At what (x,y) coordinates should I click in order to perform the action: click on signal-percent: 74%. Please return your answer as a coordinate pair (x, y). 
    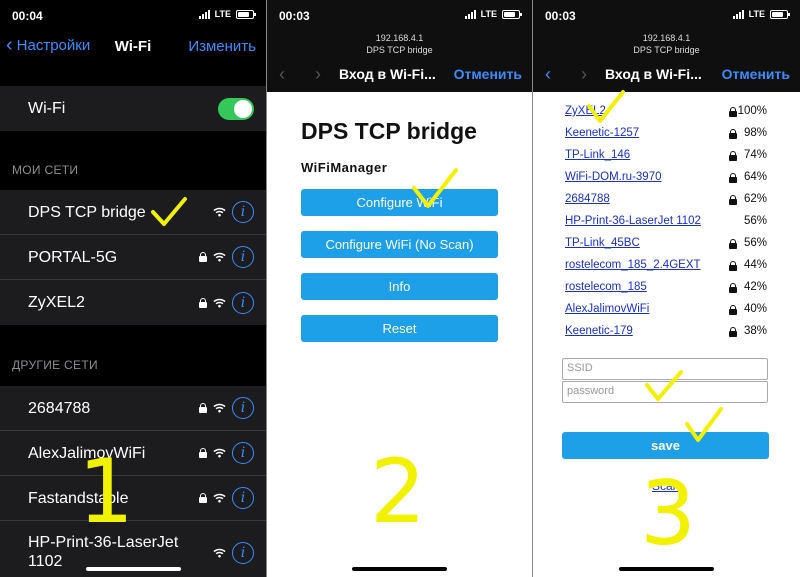
    Looking at the image, I should click on (755, 155).